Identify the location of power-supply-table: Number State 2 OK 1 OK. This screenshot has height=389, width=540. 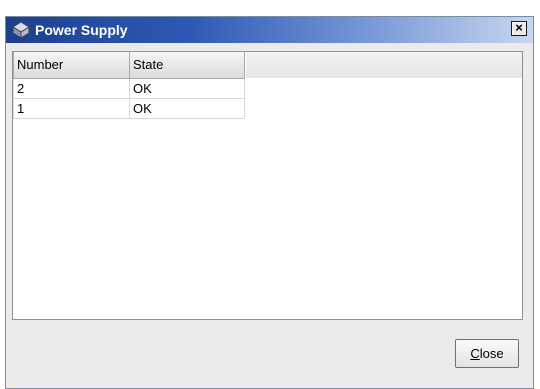
(129, 85).